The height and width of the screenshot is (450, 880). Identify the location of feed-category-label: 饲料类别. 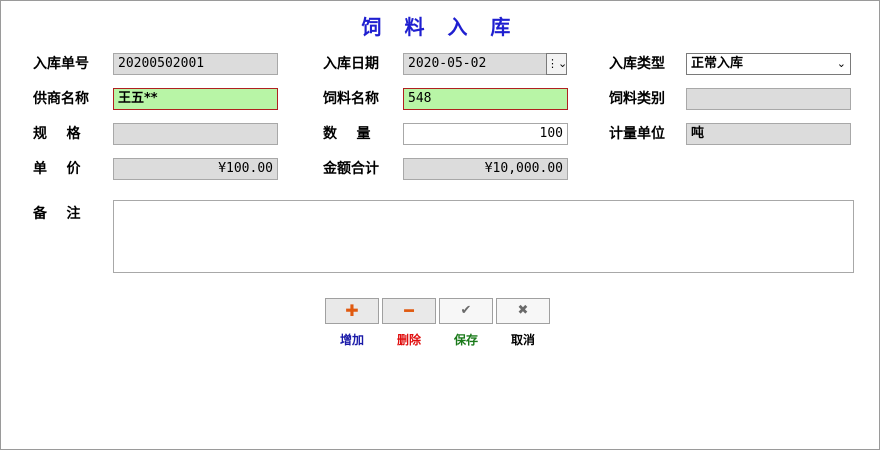
(637, 99).